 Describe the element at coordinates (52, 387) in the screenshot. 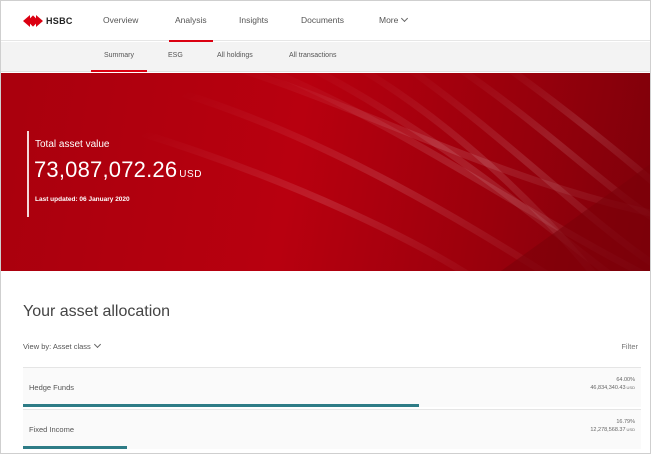

I see `allocation-row-name: Hedge Funds` at that location.